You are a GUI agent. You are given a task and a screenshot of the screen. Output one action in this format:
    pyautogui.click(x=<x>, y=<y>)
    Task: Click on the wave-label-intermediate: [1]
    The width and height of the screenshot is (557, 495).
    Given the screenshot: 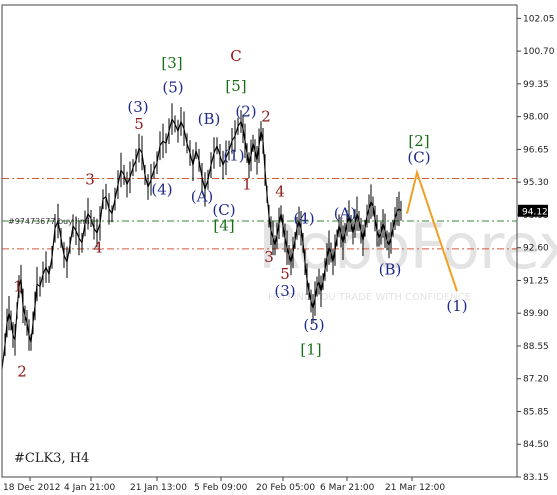 What is the action you would take?
    pyautogui.click(x=310, y=349)
    